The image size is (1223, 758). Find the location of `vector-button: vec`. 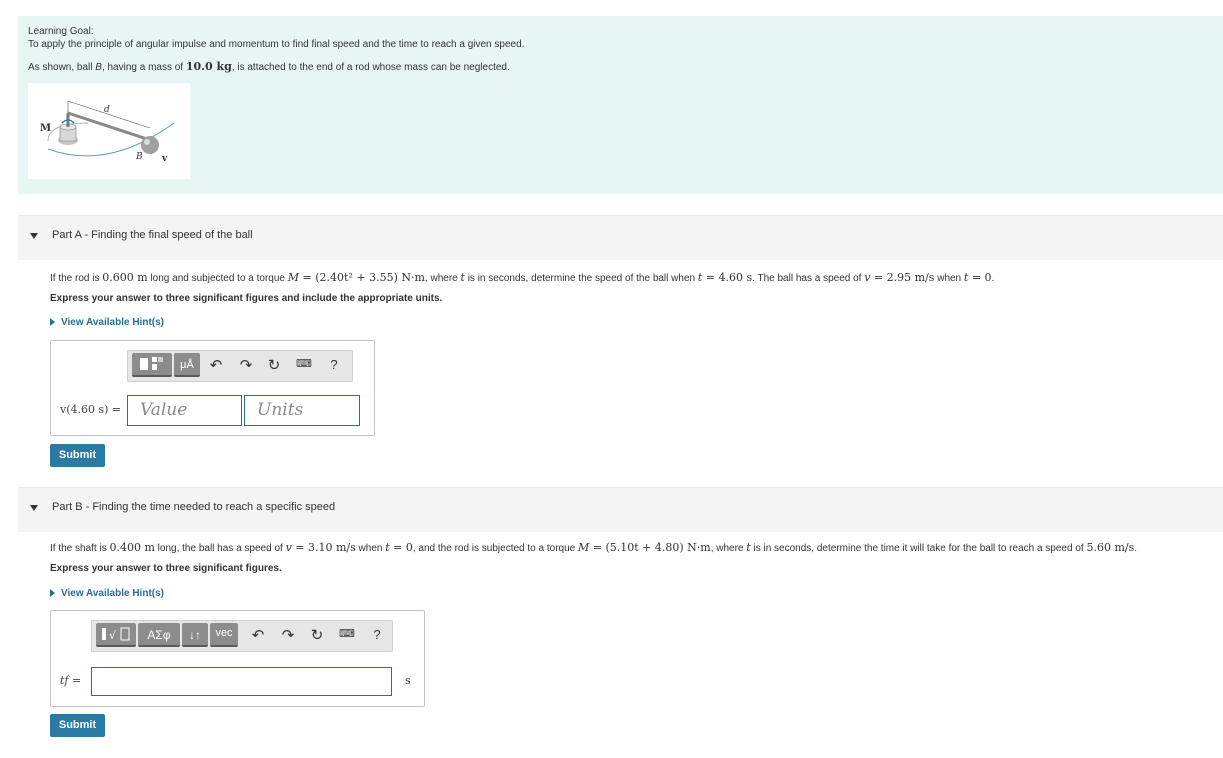

vector-button: vec is located at coordinates (224, 635).